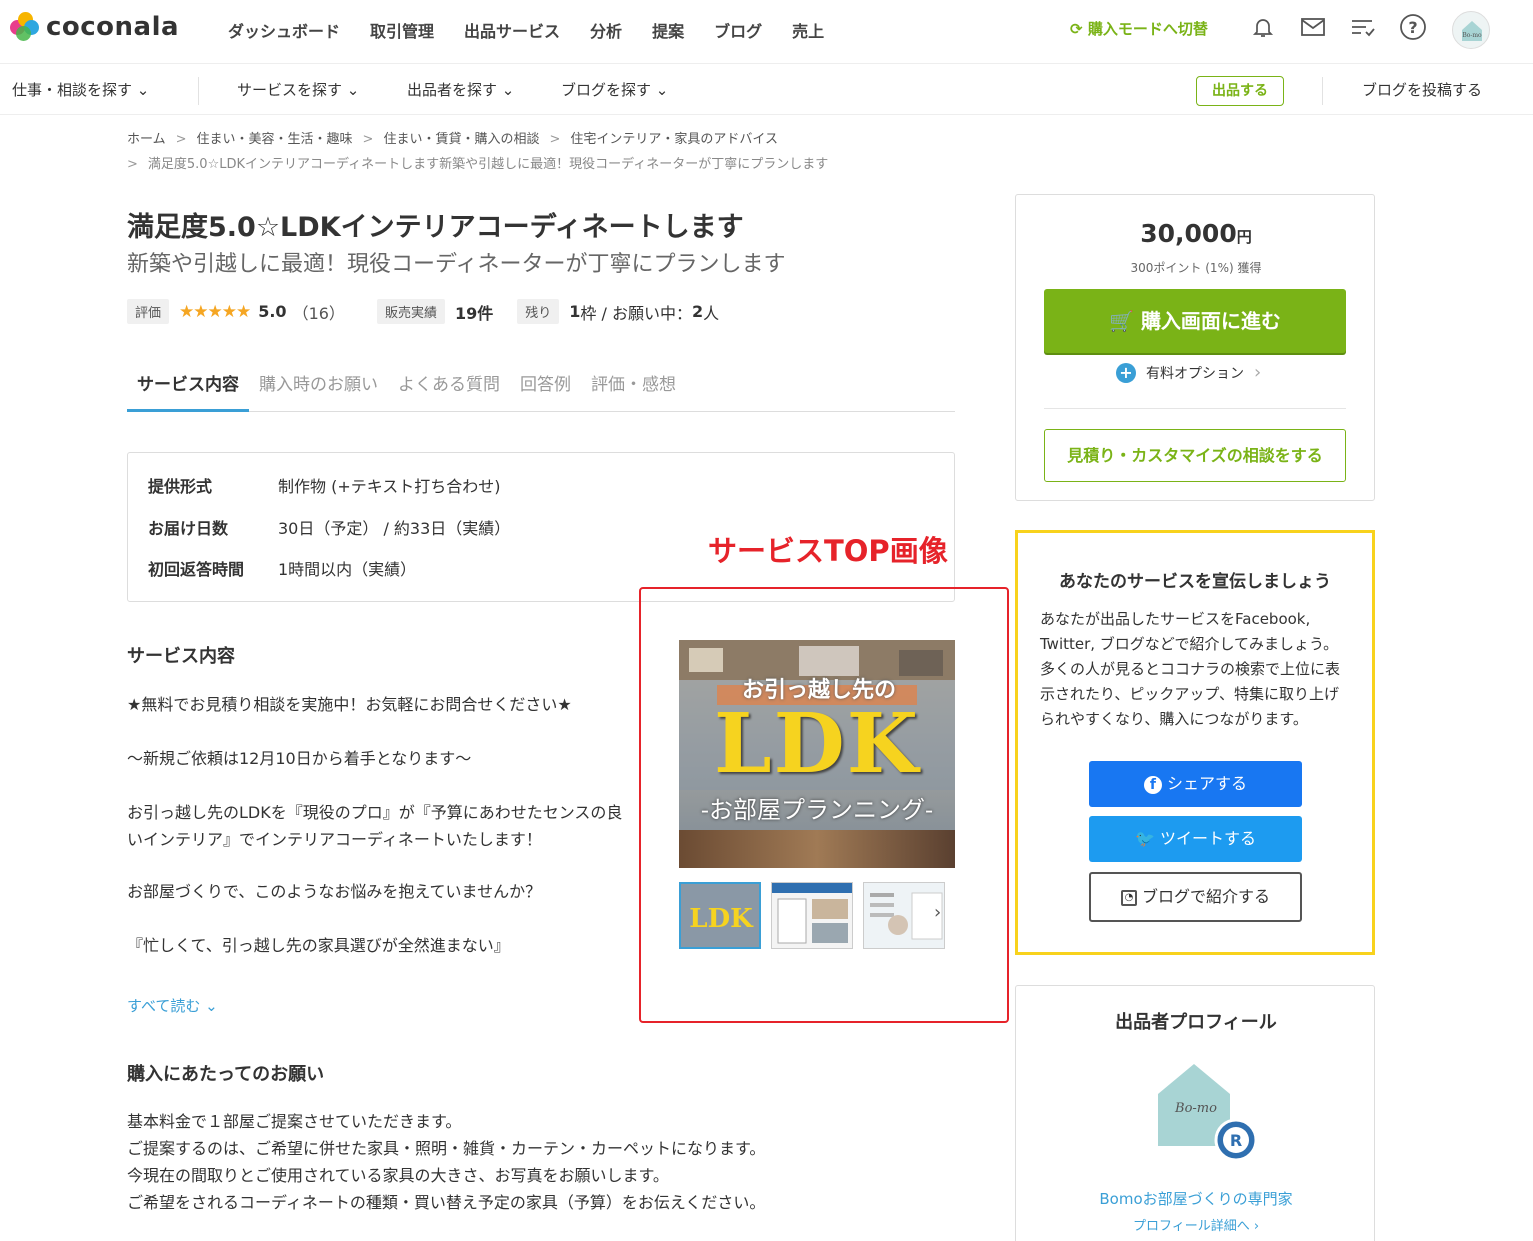  I want to click on nav-proposals: 提案, so click(668, 30).